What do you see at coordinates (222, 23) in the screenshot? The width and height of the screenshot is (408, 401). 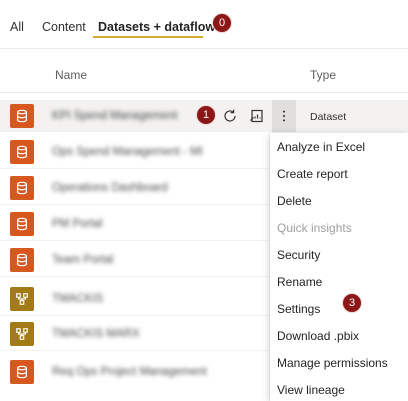 I see `callout-badge-0: 0` at bounding box center [222, 23].